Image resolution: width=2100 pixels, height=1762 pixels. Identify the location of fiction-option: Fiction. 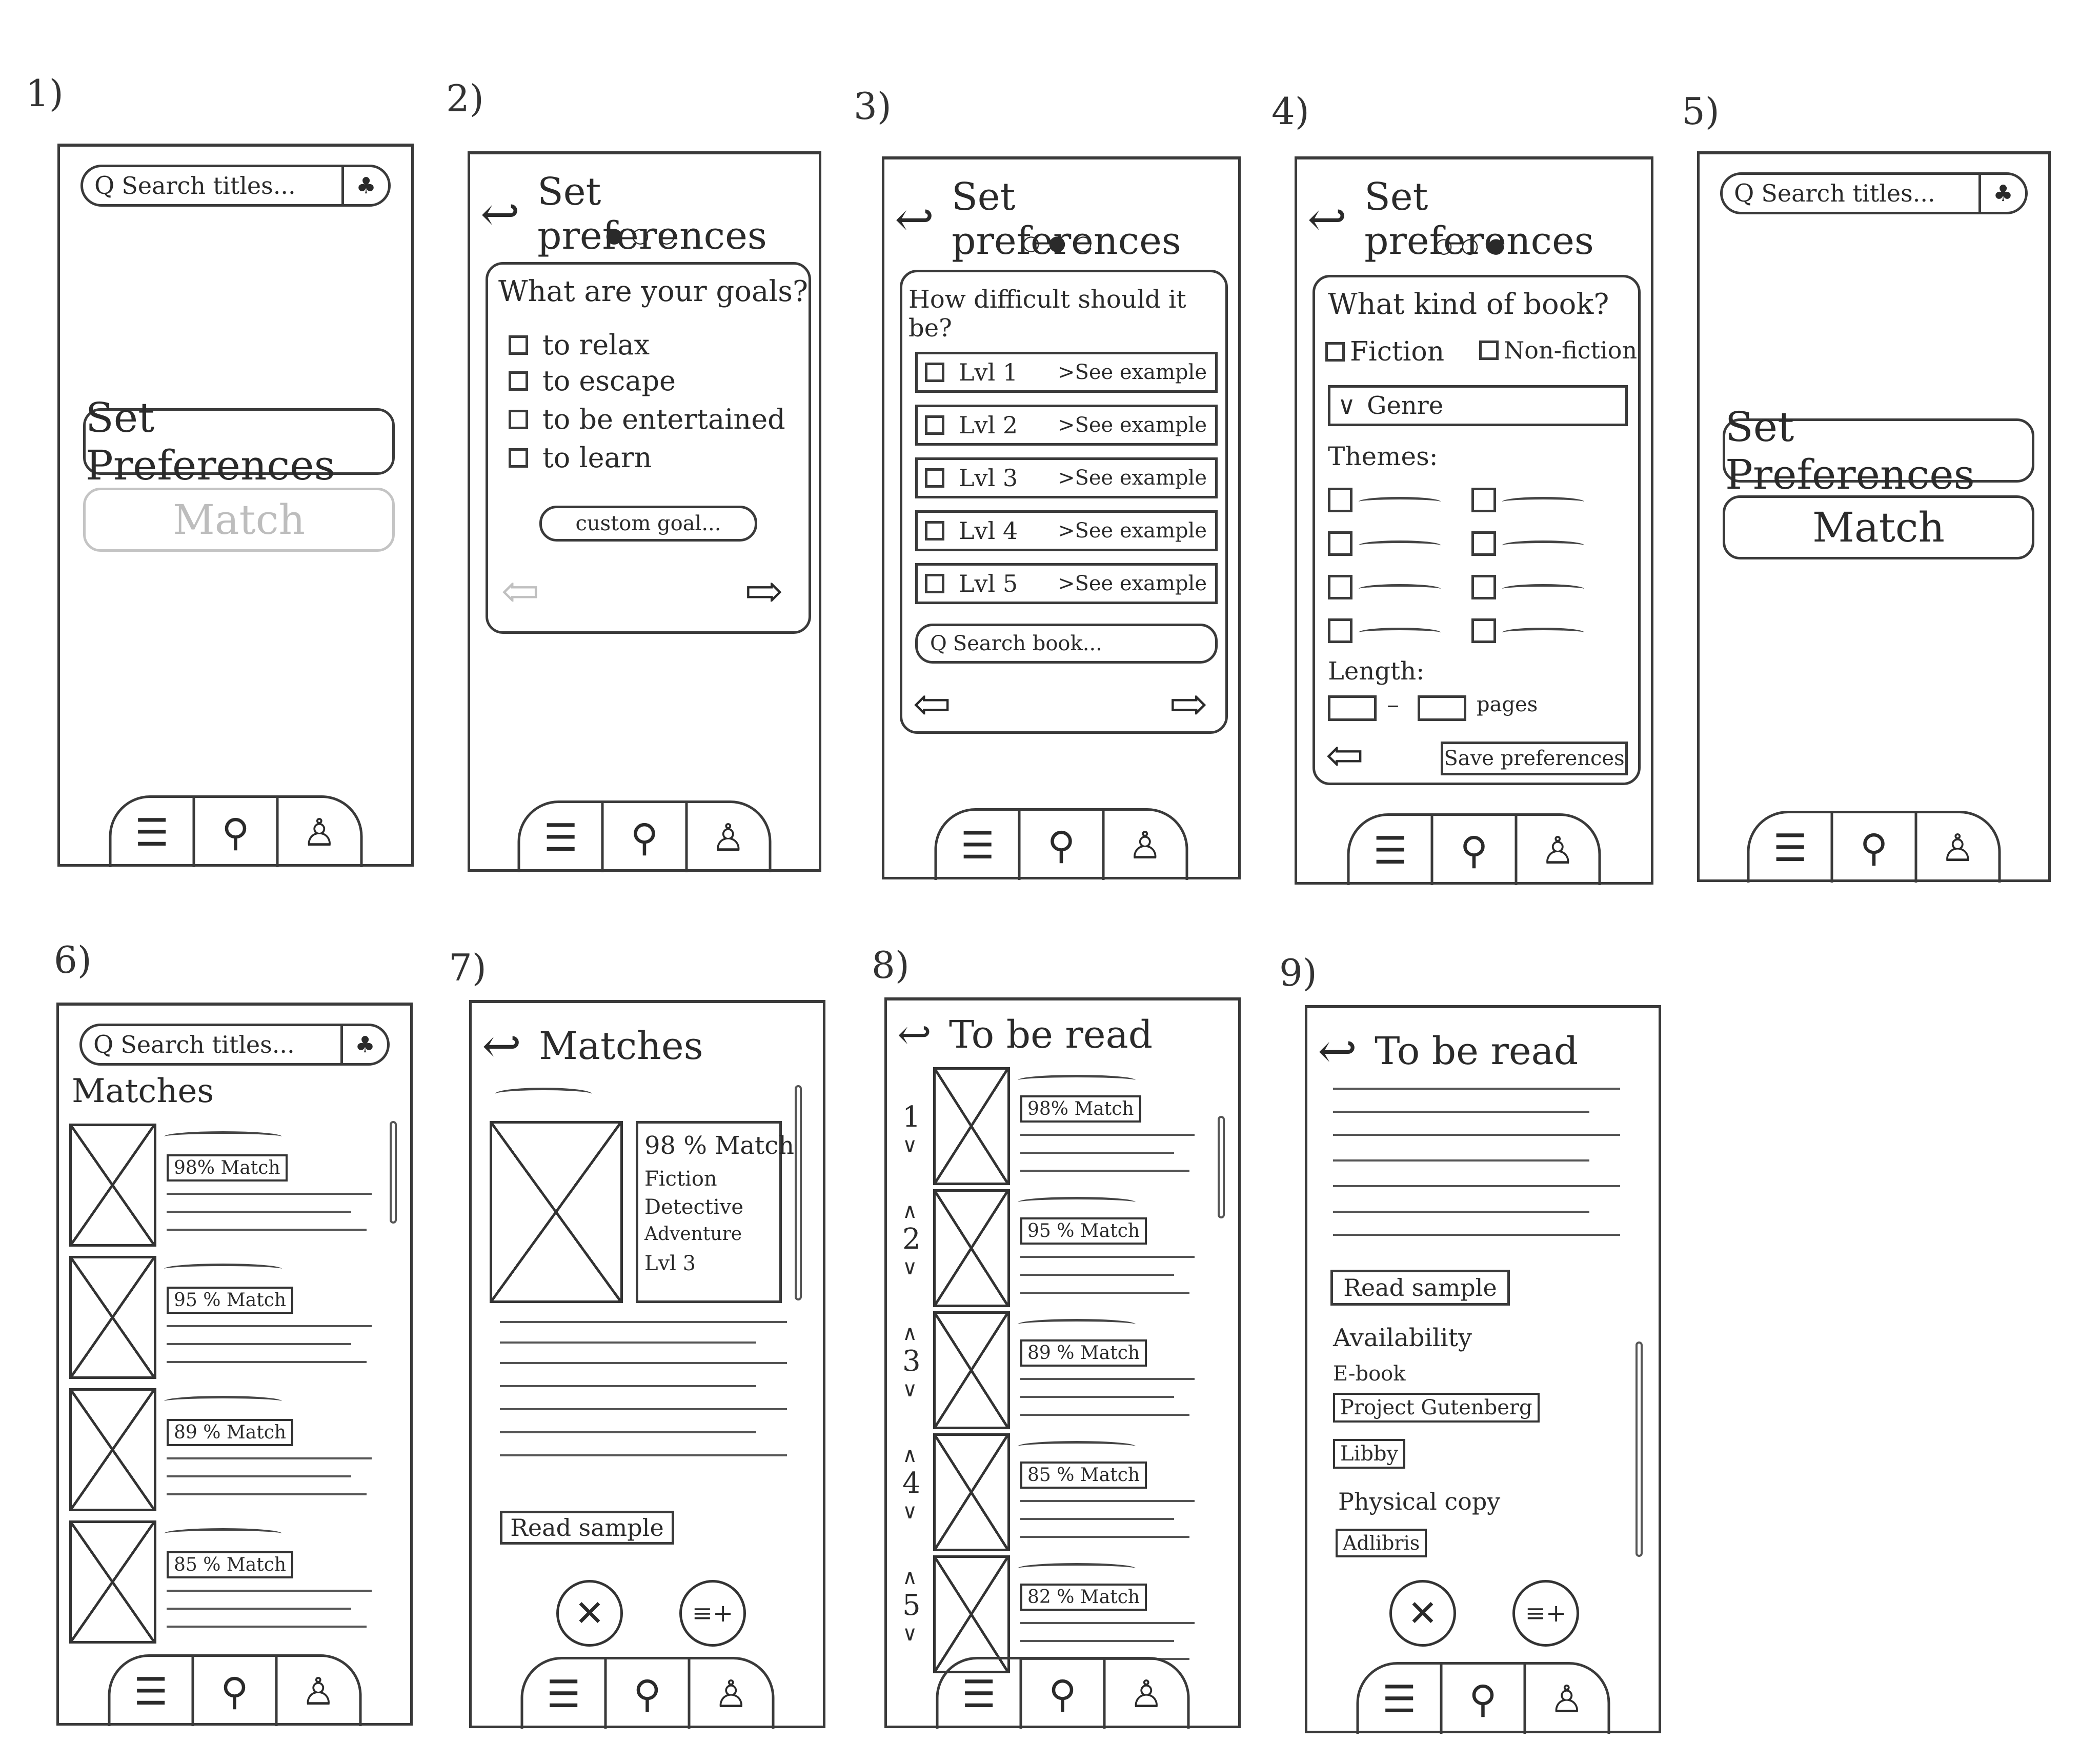
(1384, 351).